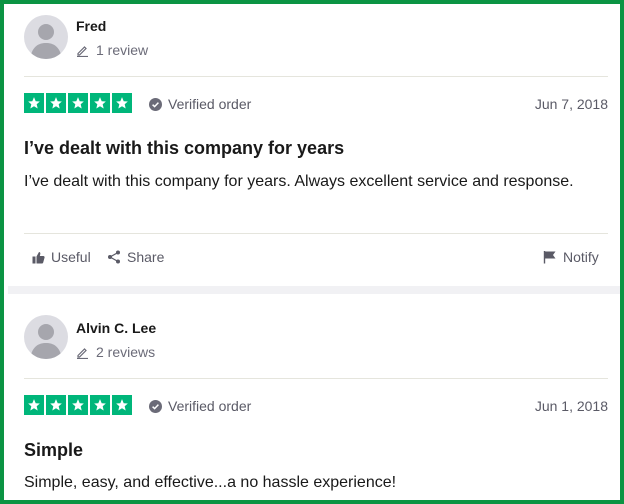  I want to click on review-count: 1 review, so click(112, 50).